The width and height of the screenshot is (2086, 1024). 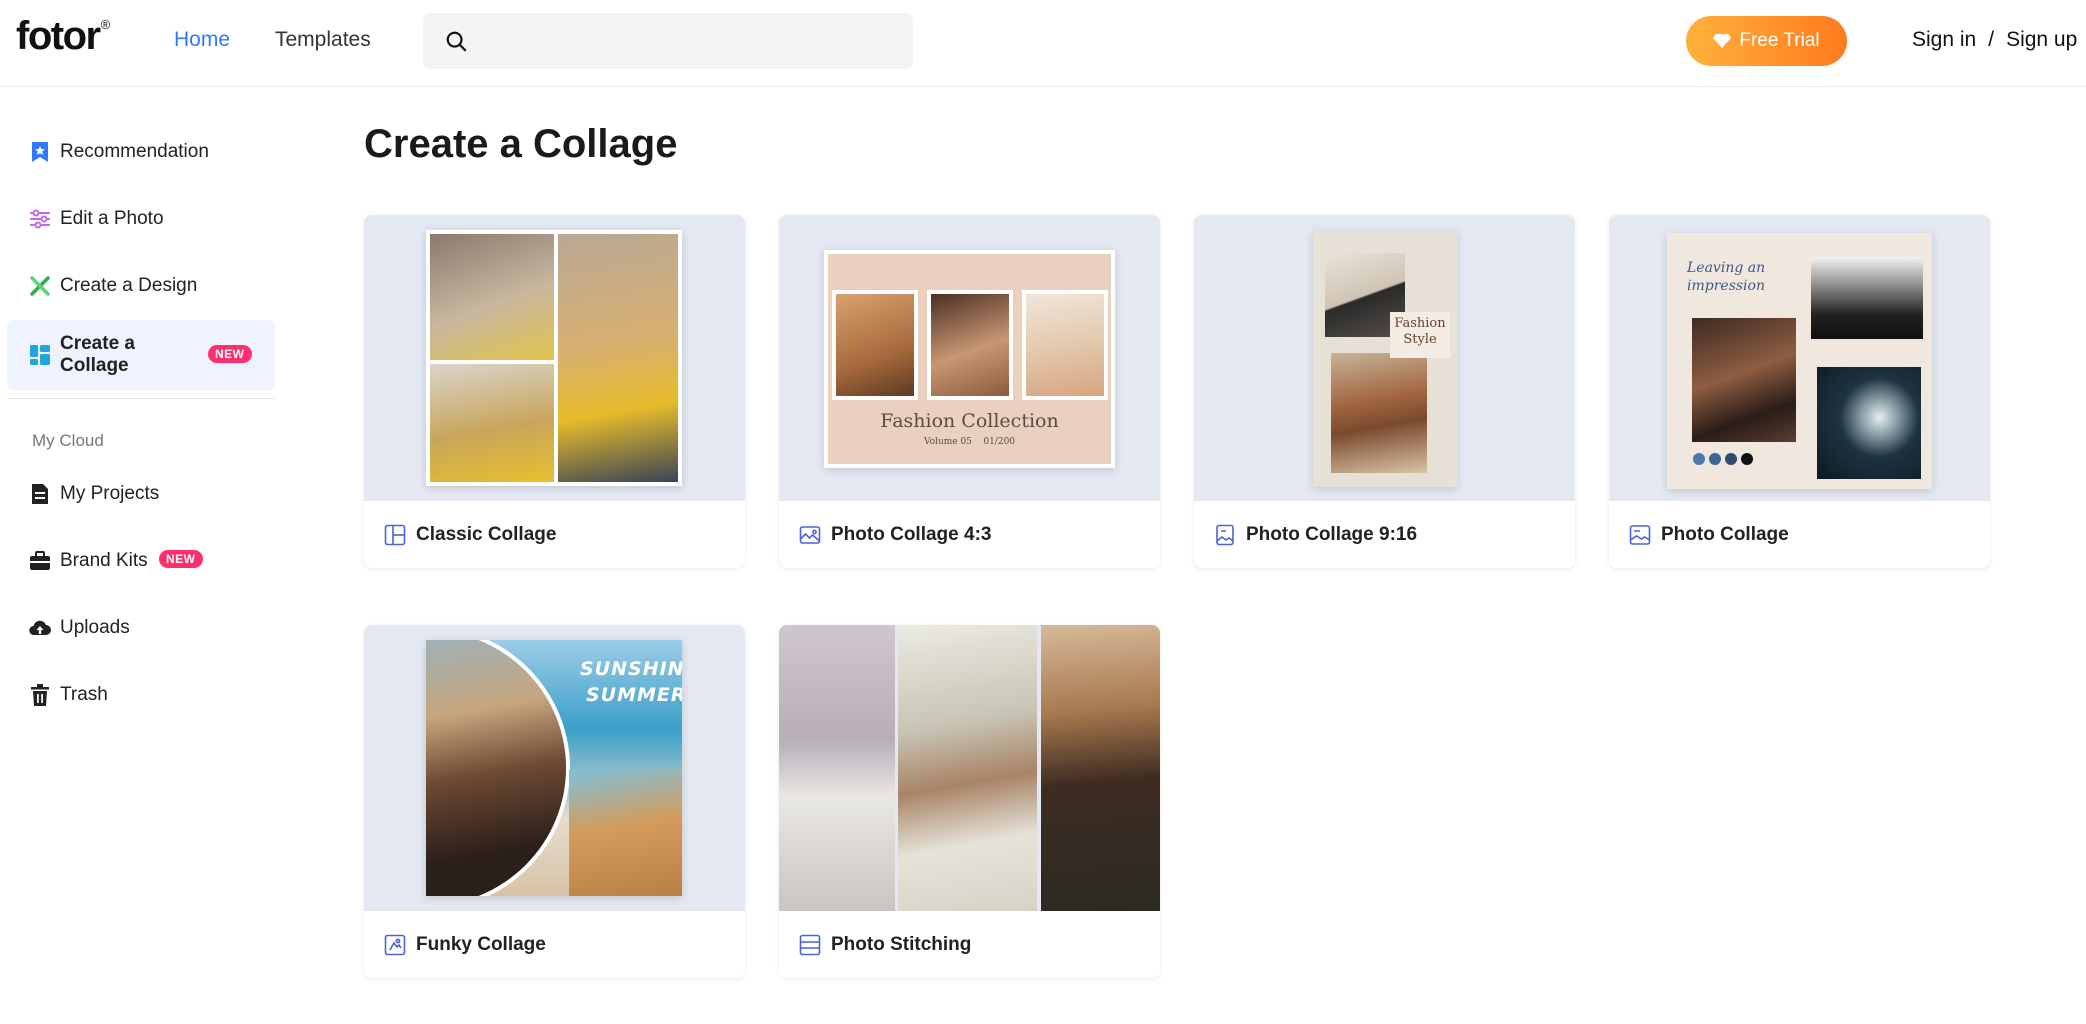 What do you see at coordinates (2041, 40) in the screenshot?
I see `sign-up-link: Sign up` at bounding box center [2041, 40].